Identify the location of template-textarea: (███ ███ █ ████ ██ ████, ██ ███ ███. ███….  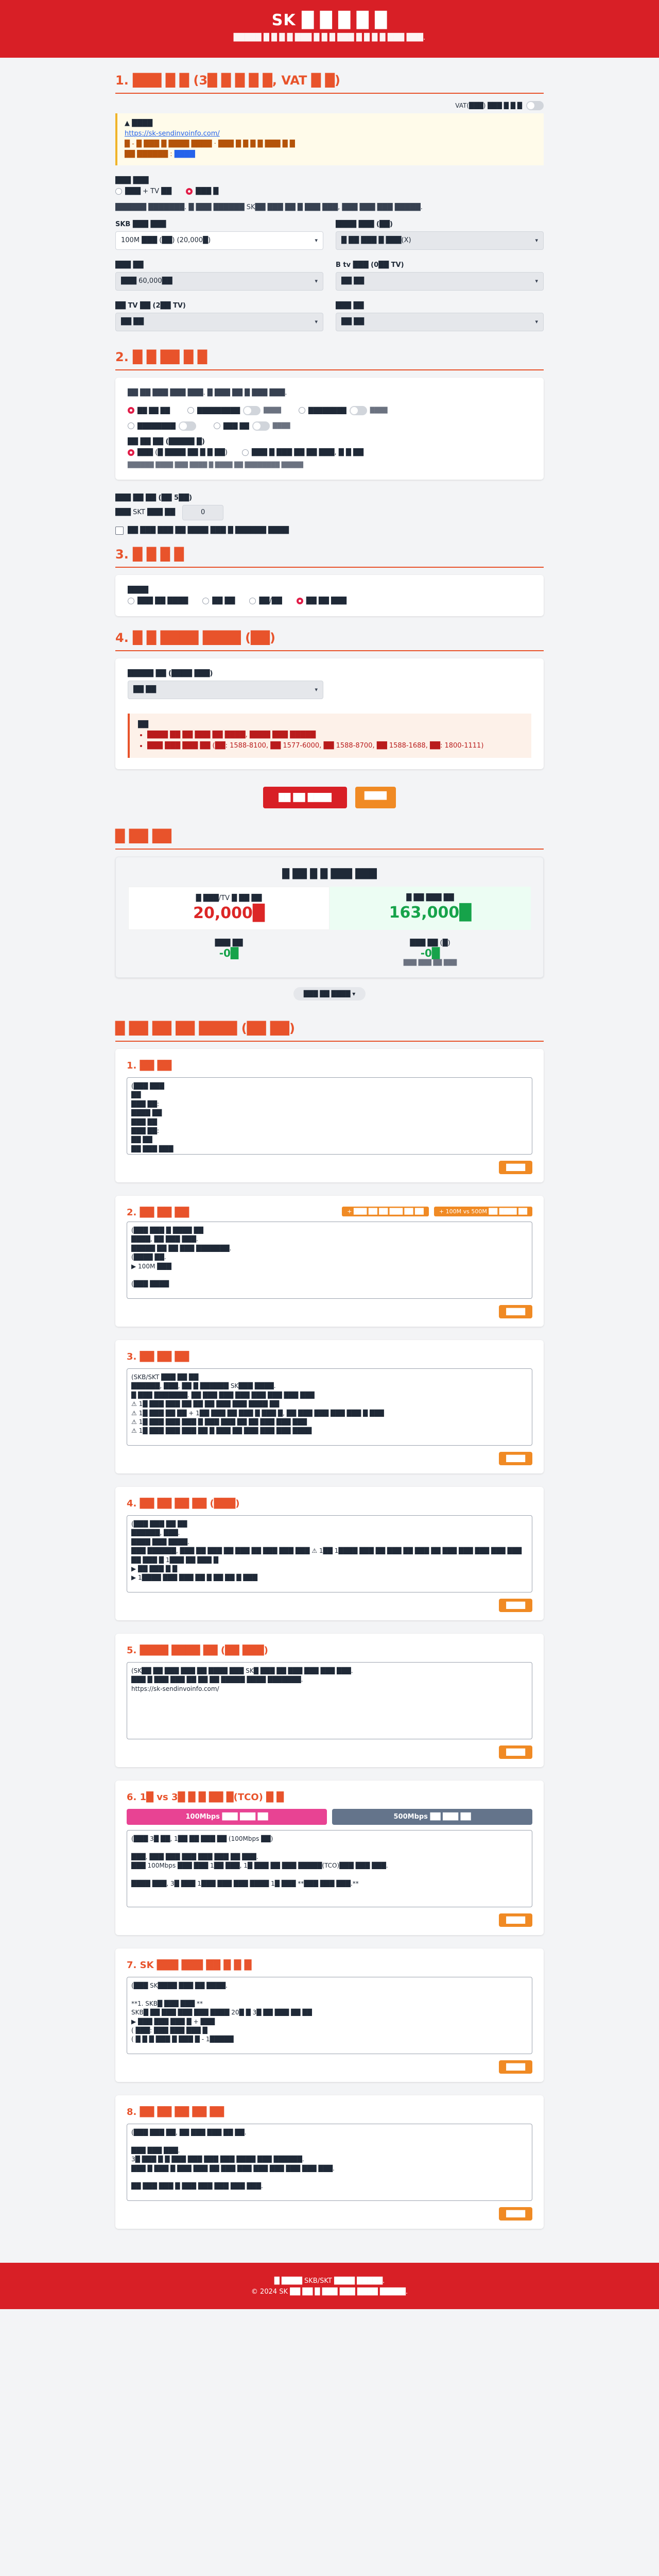
(329, 1260).